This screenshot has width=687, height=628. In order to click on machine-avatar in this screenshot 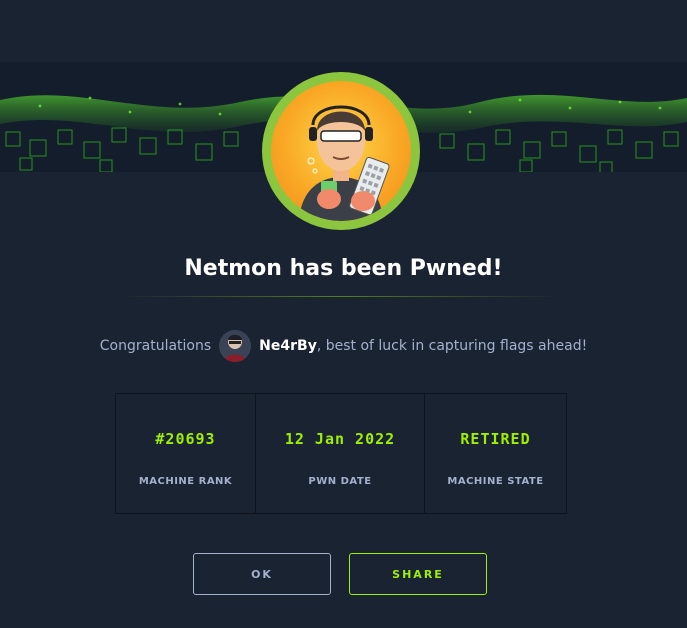, I will do `click(341, 151)`.